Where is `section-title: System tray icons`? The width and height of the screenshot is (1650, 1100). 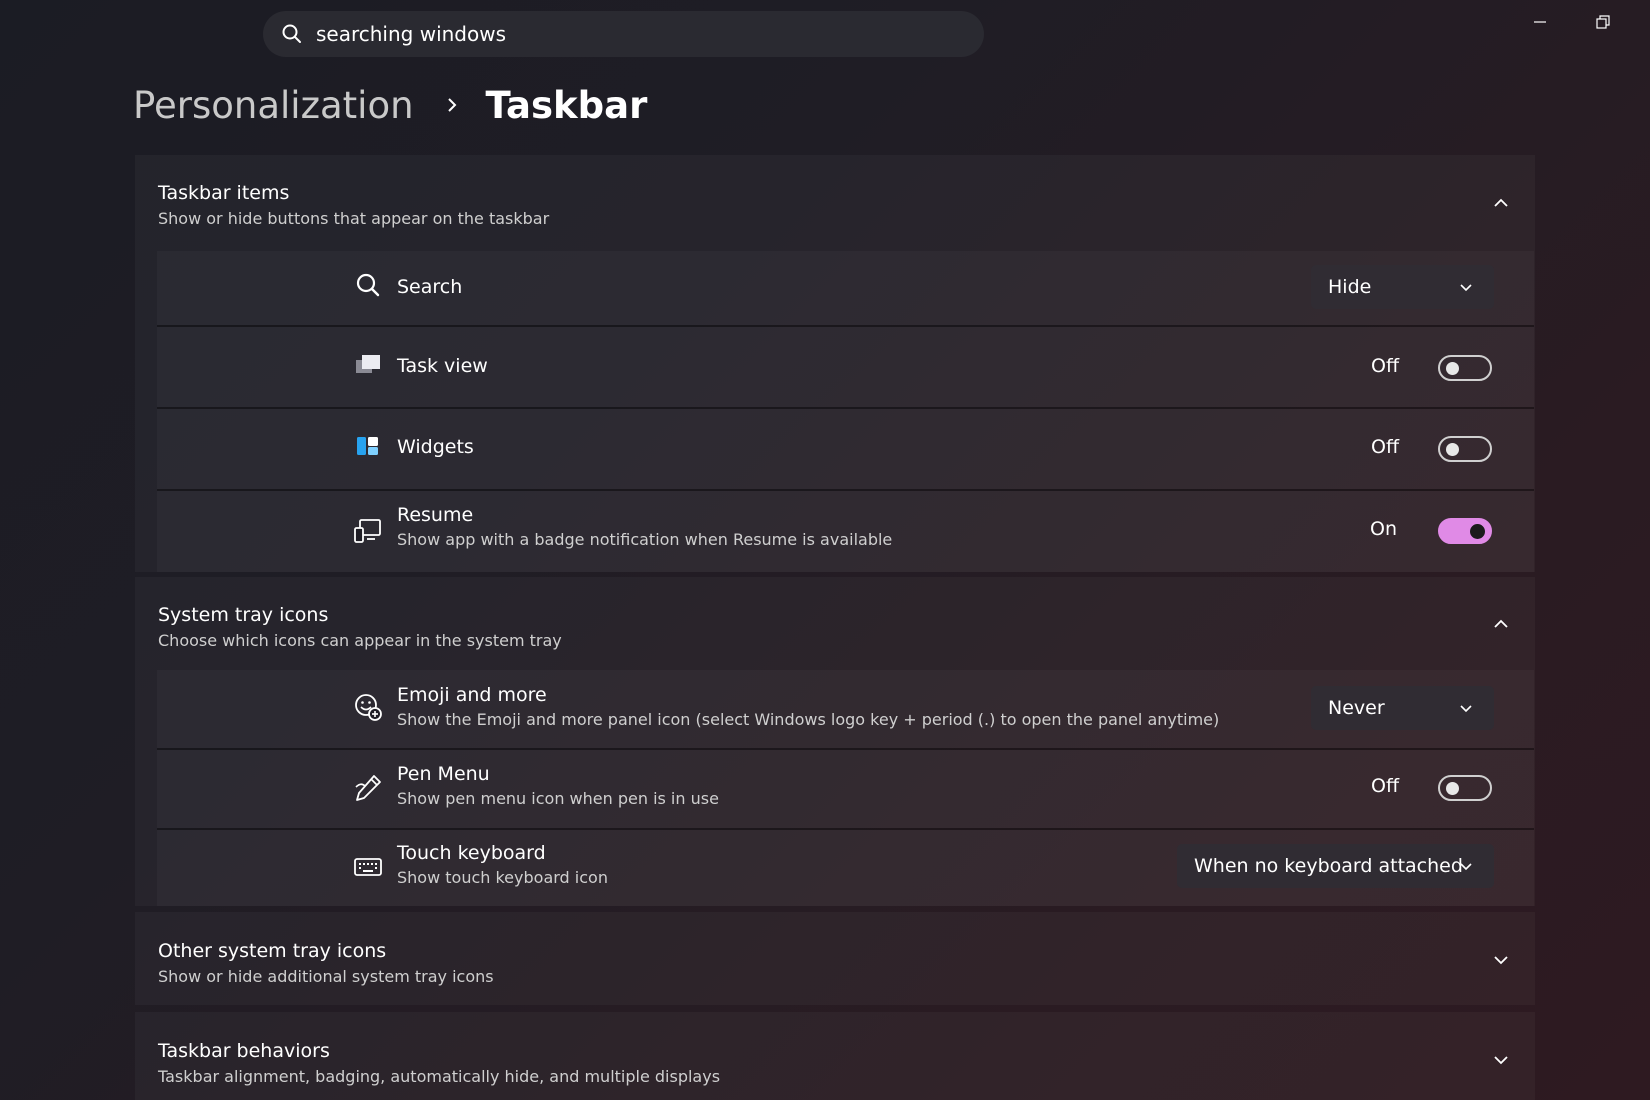
section-title: System tray icons is located at coordinates (243, 615).